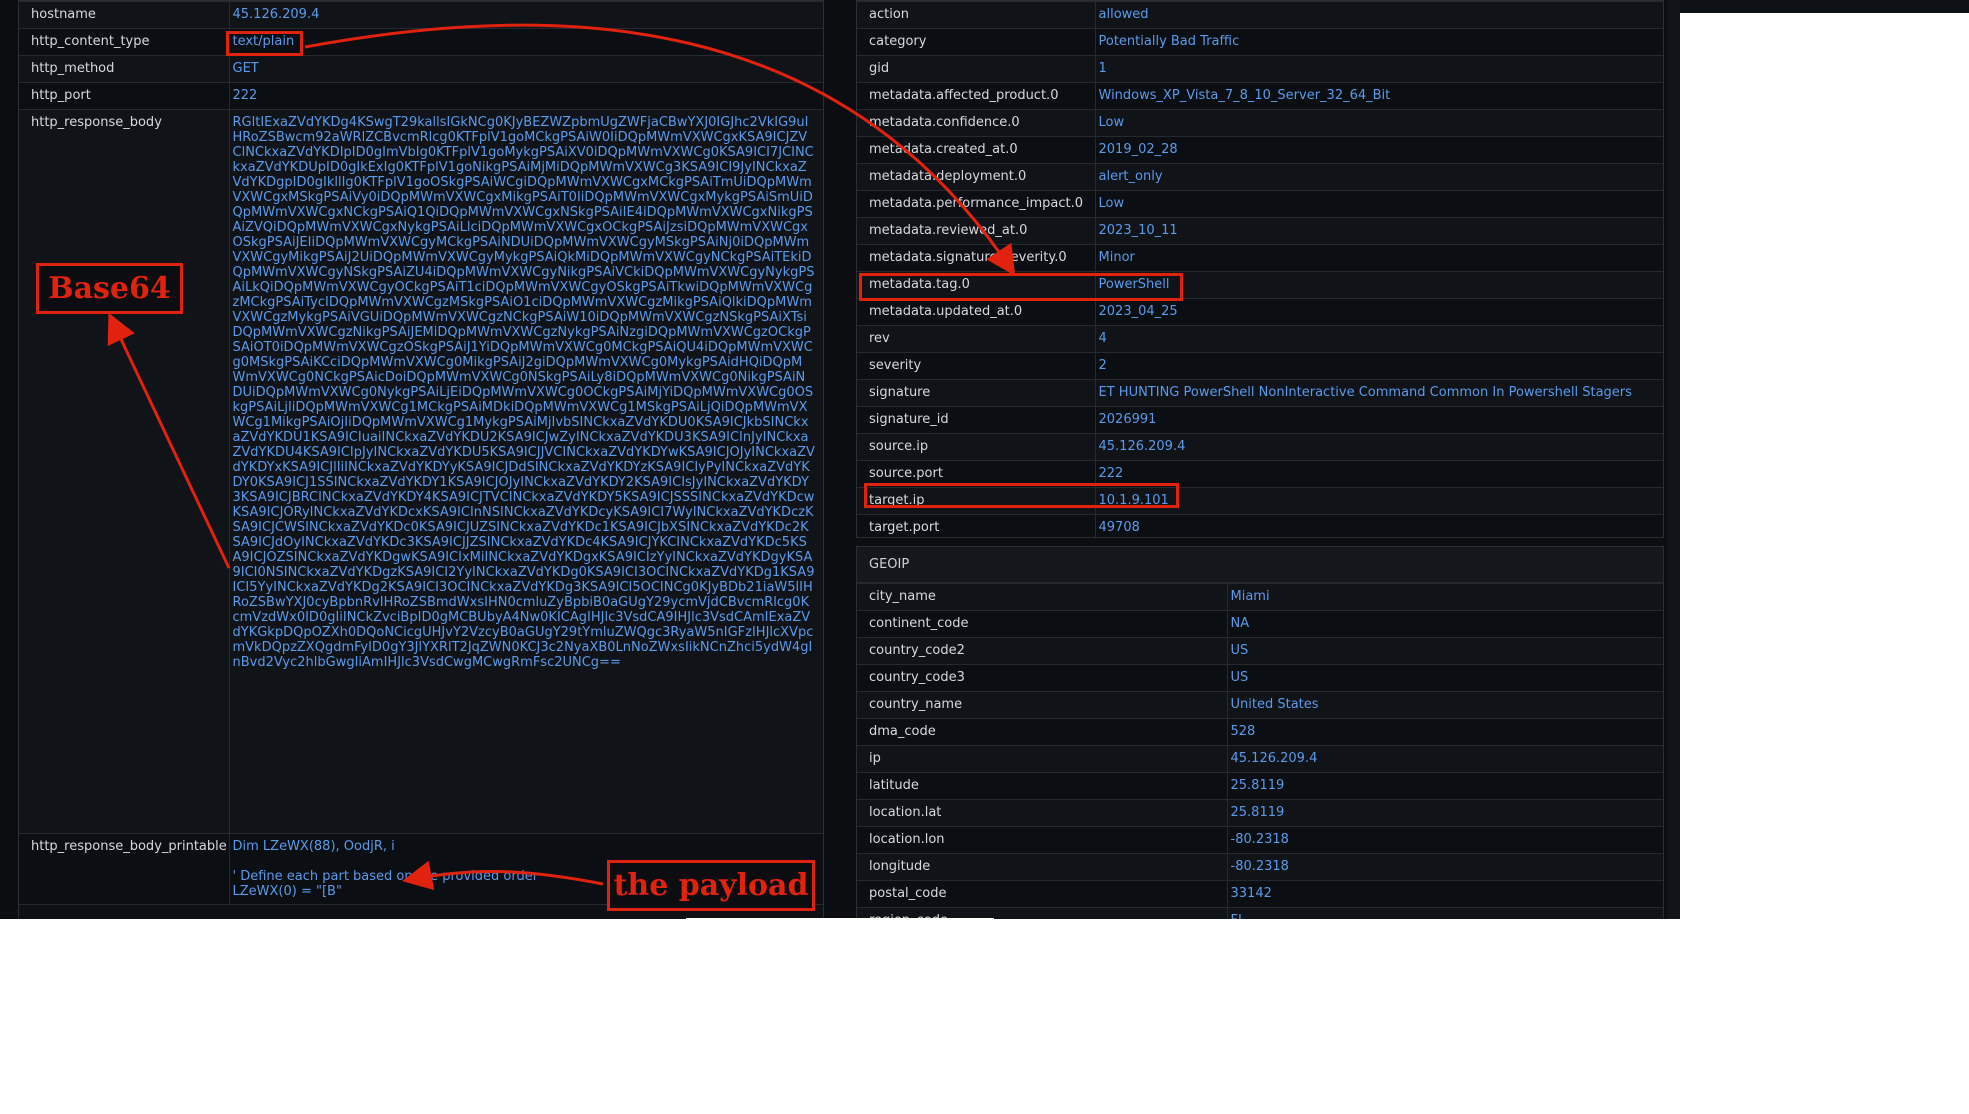  Describe the element at coordinates (840, 919) in the screenshot. I see `bottom-strip` at that location.